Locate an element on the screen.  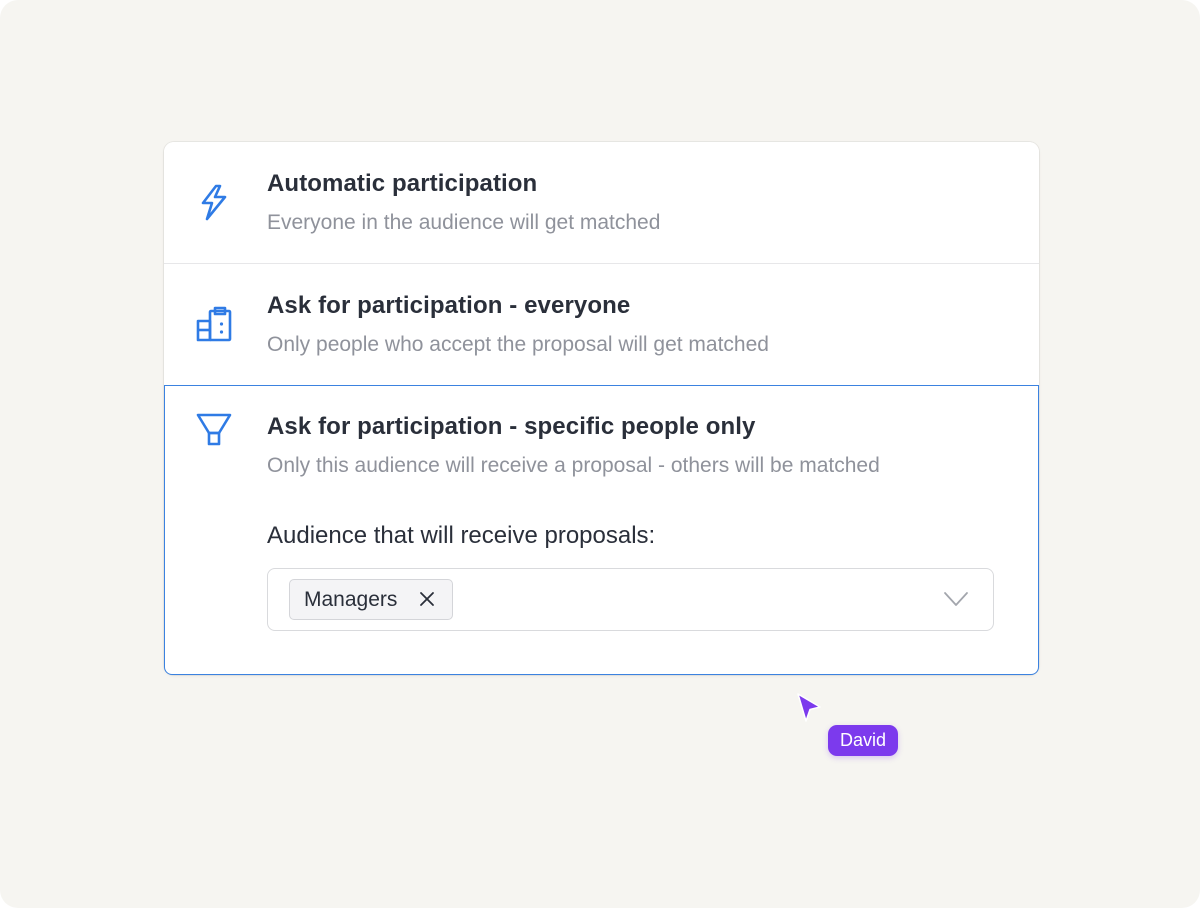
funnel-icon is located at coordinates (214, 430).